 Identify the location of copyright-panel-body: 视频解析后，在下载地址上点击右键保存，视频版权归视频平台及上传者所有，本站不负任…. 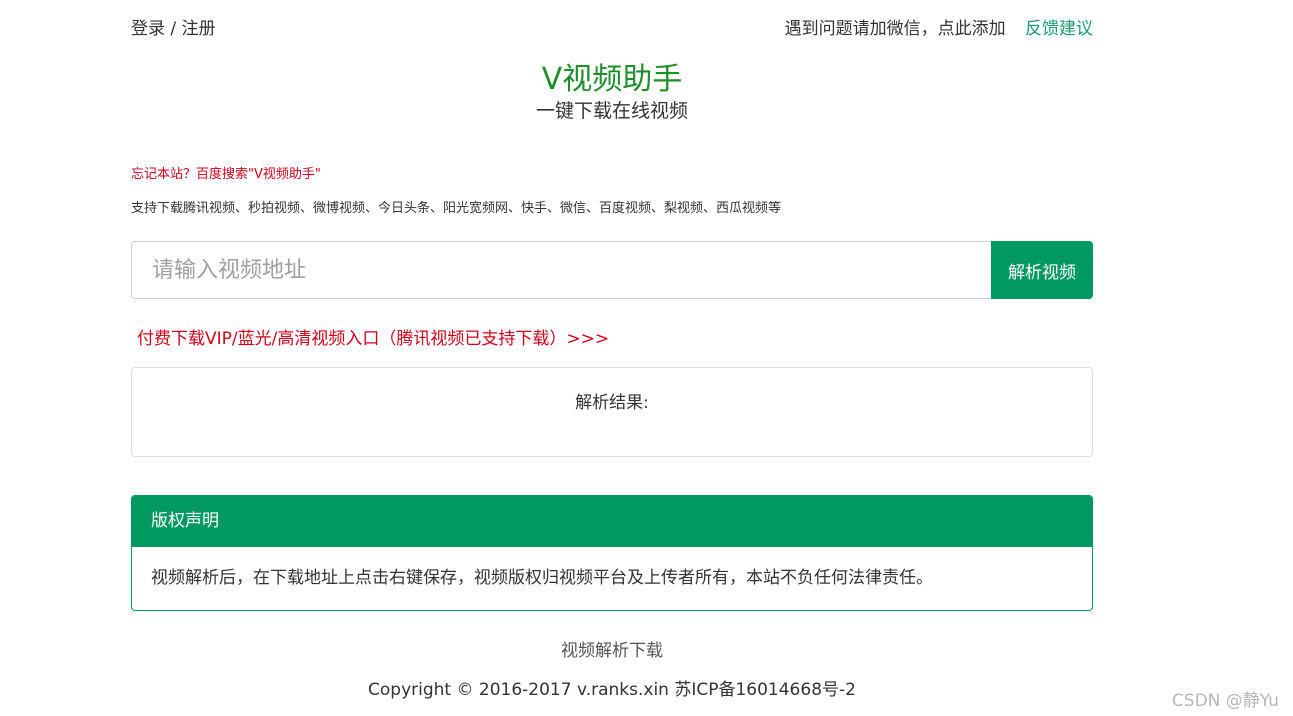
(542, 578).